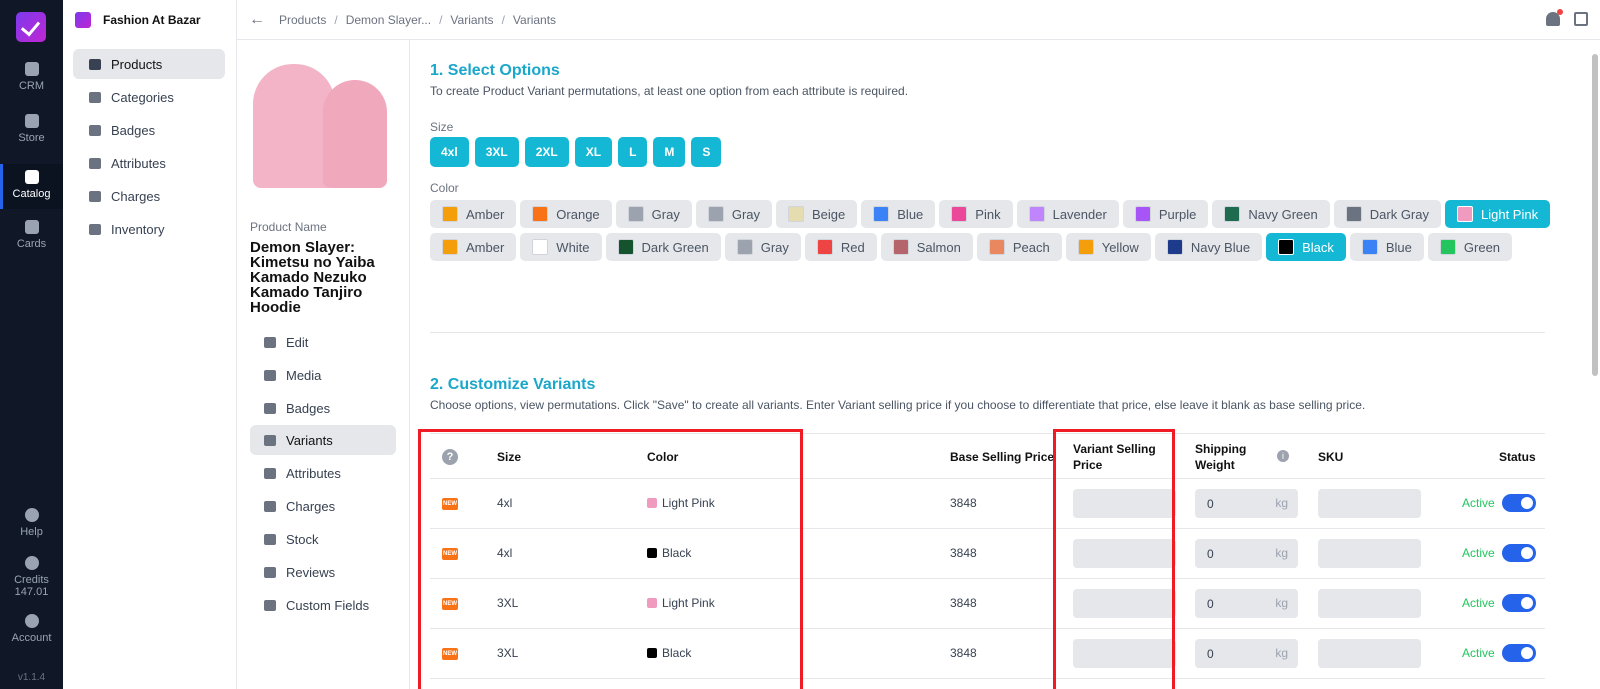  Describe the element at coordinates (471, 20) in the screenshot. I see `breadcrumb-variants: Variants` at that location.